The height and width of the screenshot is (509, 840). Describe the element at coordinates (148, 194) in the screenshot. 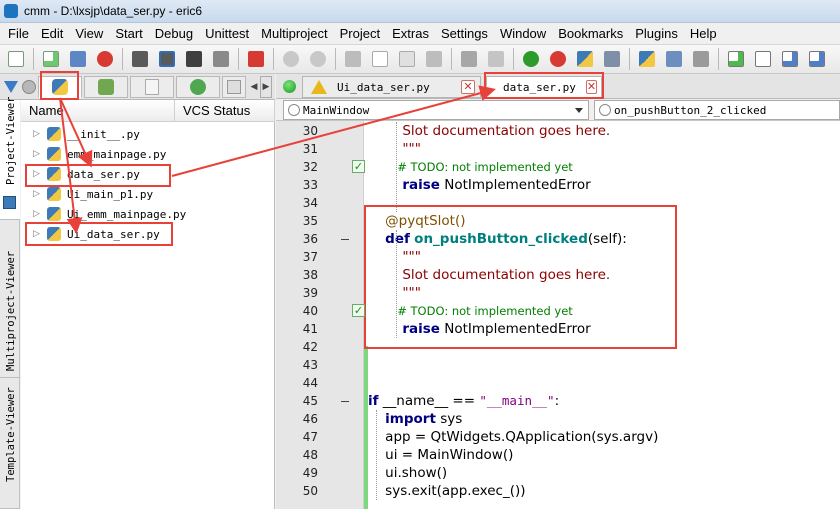

I see `list-item: ▷ Ui_main_p1.py` at that location.